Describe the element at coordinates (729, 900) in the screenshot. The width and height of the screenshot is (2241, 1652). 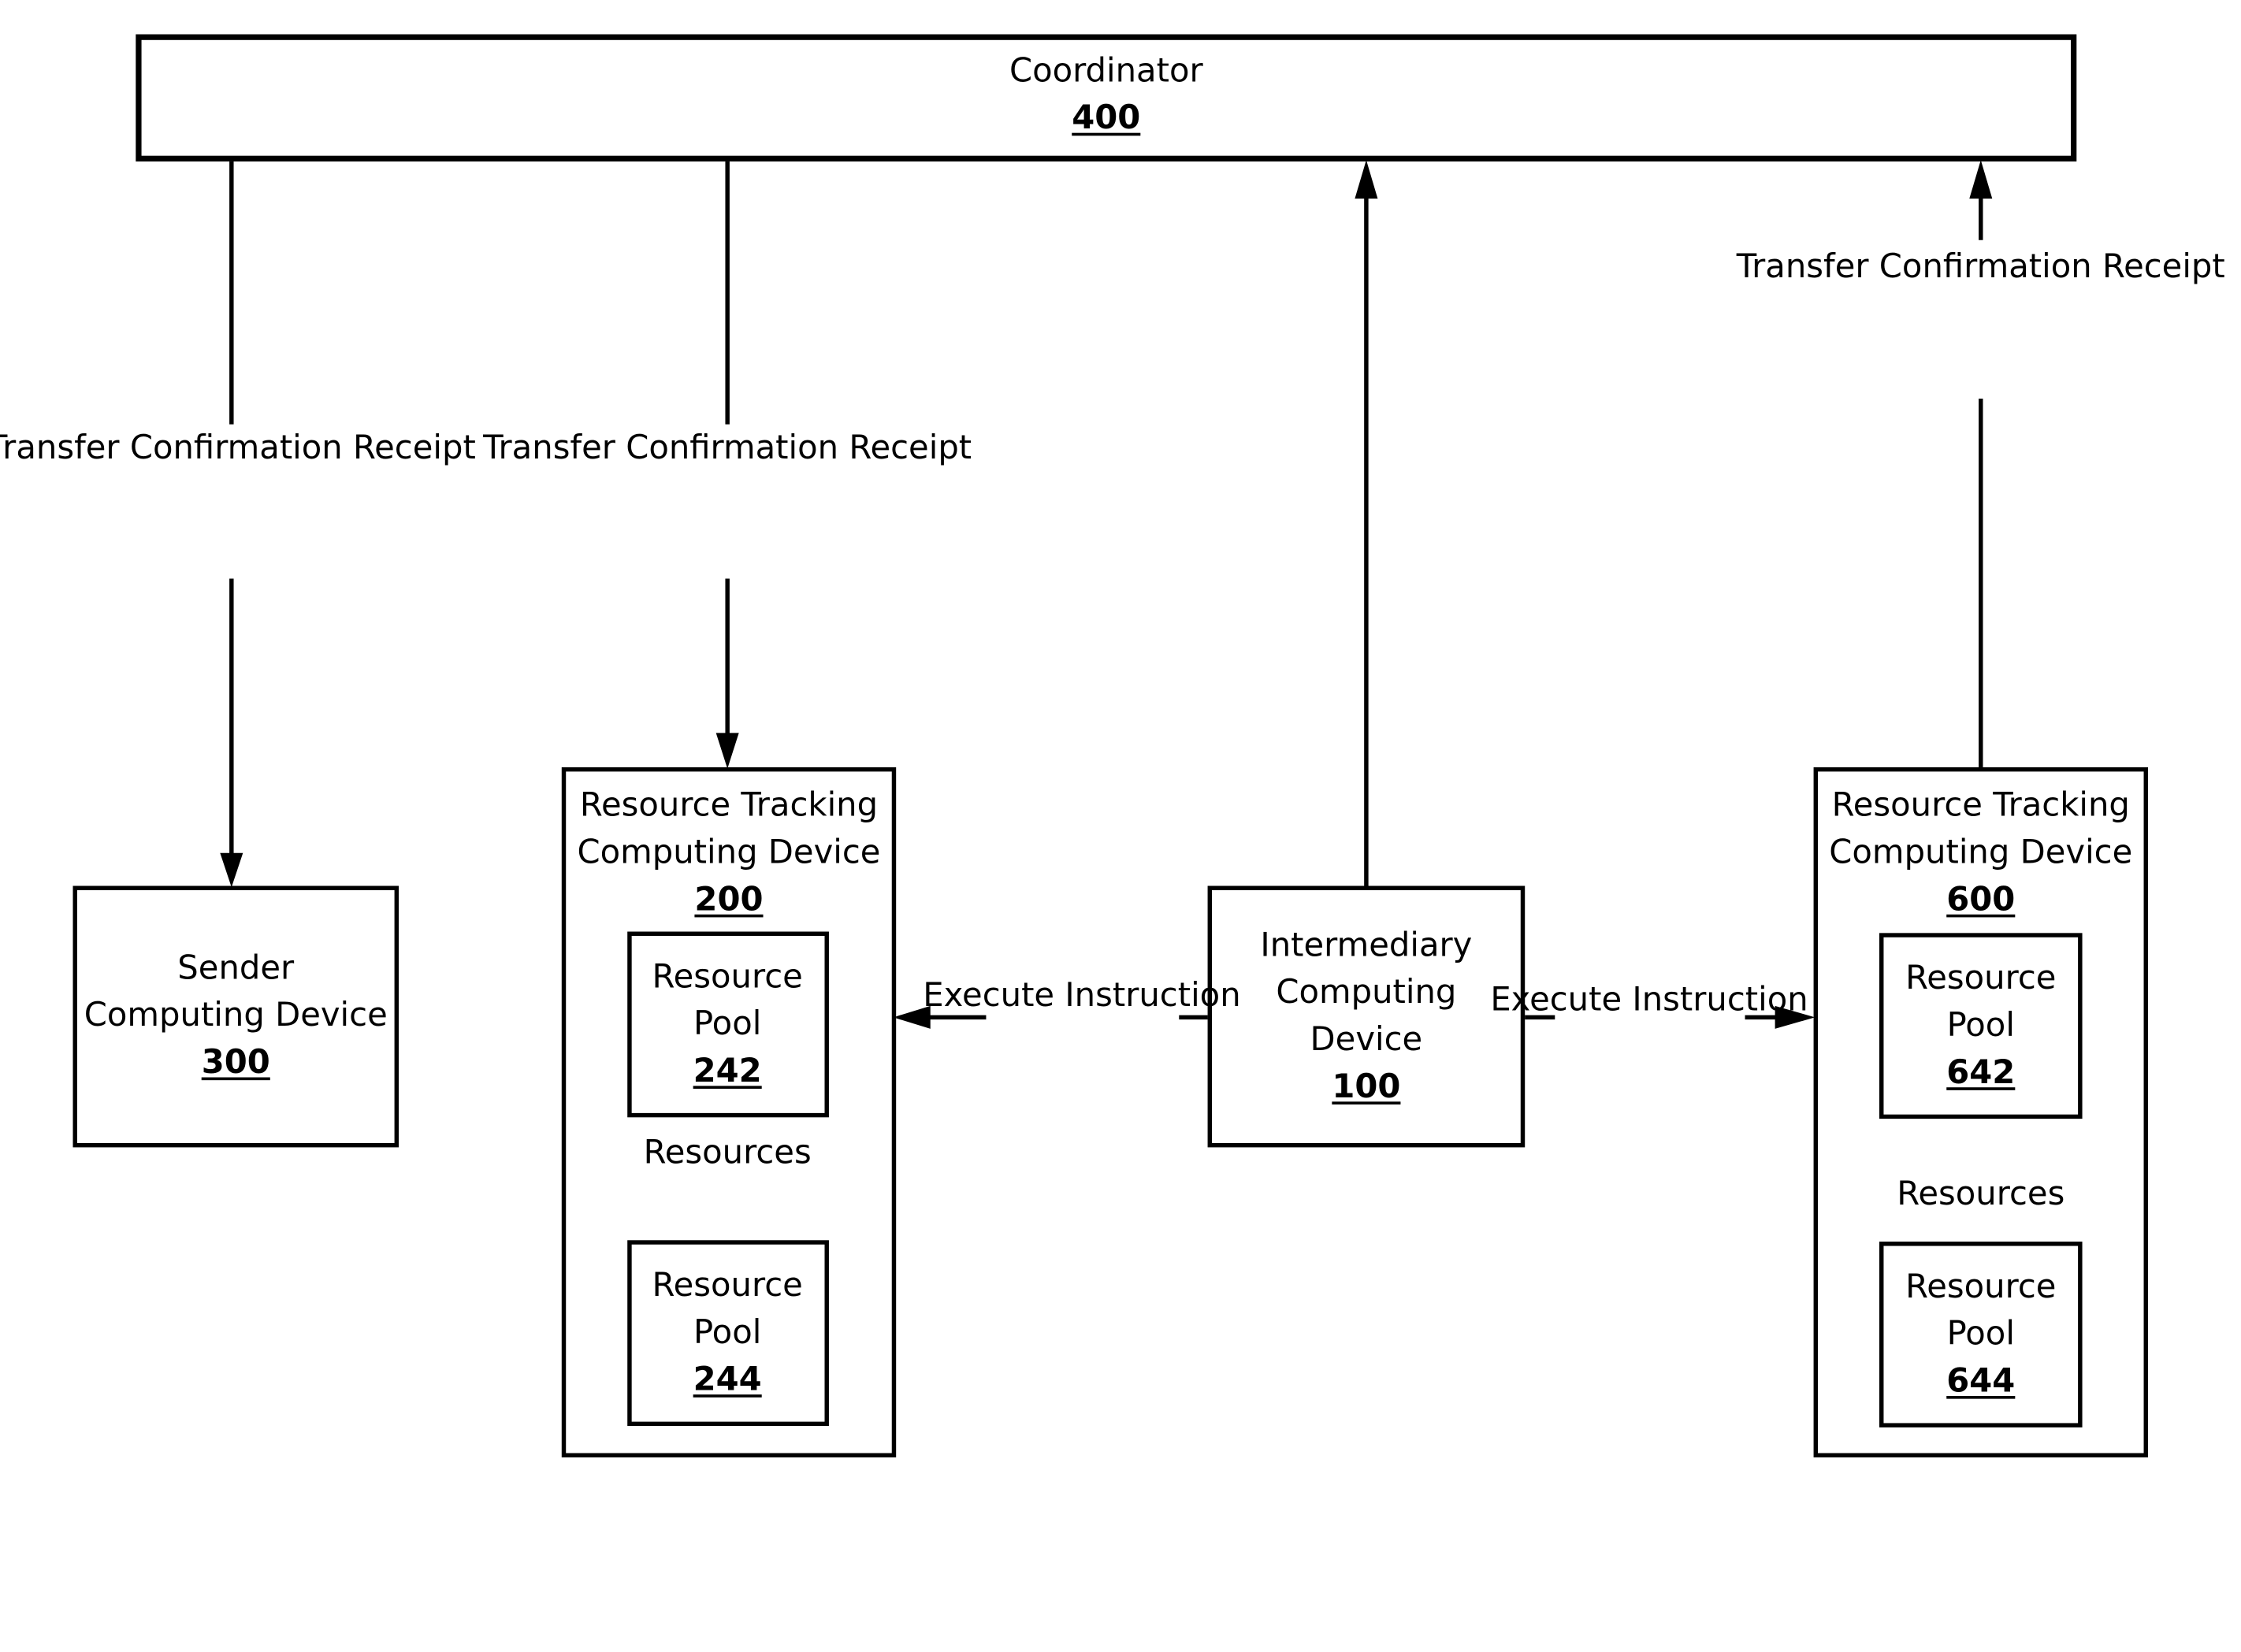
I see `tracker-a-ref: 200` at that location.